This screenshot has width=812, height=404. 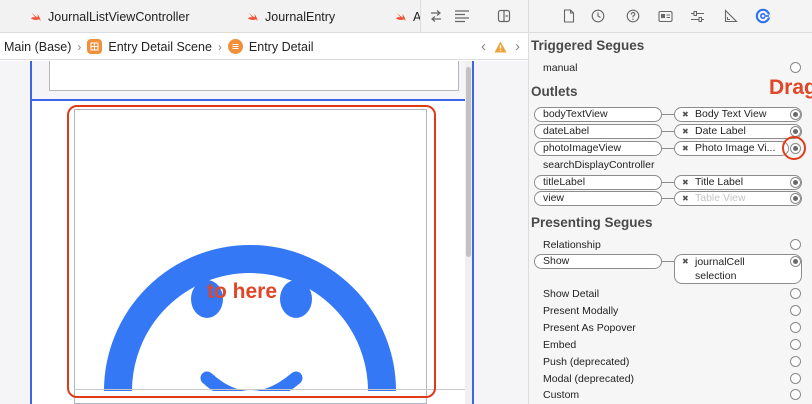 I want to click on breadcrumb-item-controller: Entry Detail, so click(x=281, y=47).